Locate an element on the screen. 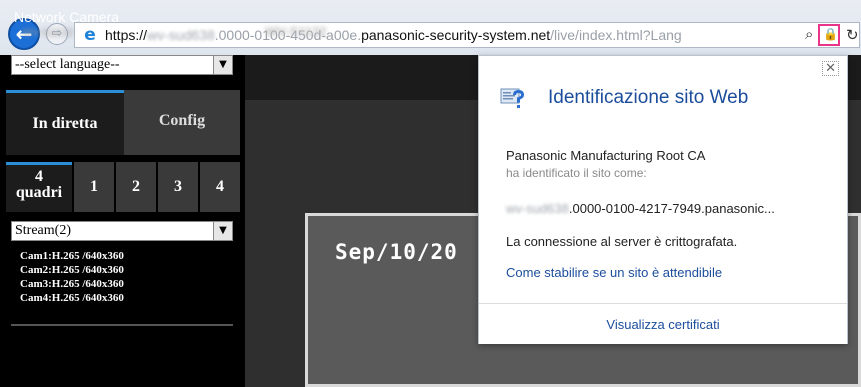 The height and width of the screenshot is (387, 861). tab-live: In diretta is located at coordinates (65, 122).